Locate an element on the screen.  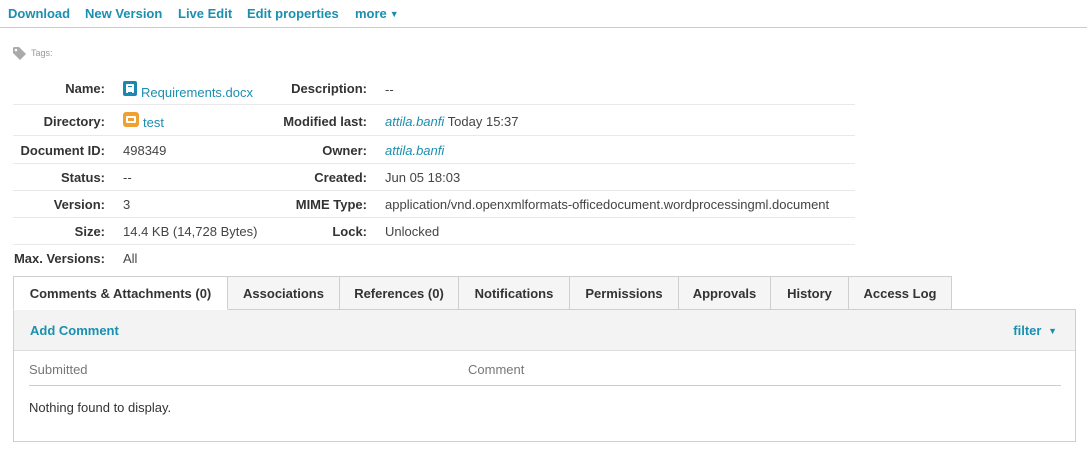
tags-label: Tags: is located at coordinates (42, 53).